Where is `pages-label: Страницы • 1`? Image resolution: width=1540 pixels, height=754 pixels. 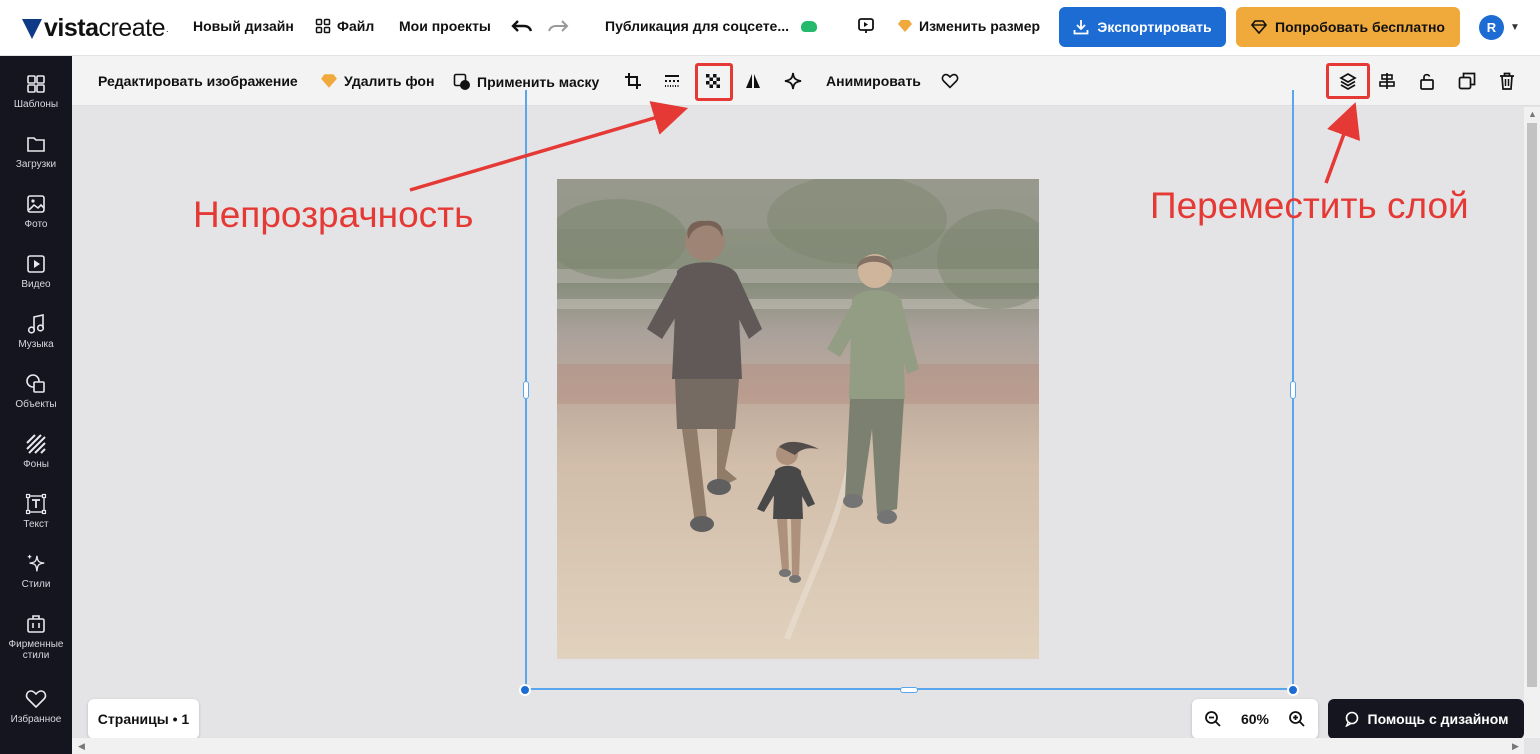 pages-label: Страницы • 1 is located at coordinates (143, 719).